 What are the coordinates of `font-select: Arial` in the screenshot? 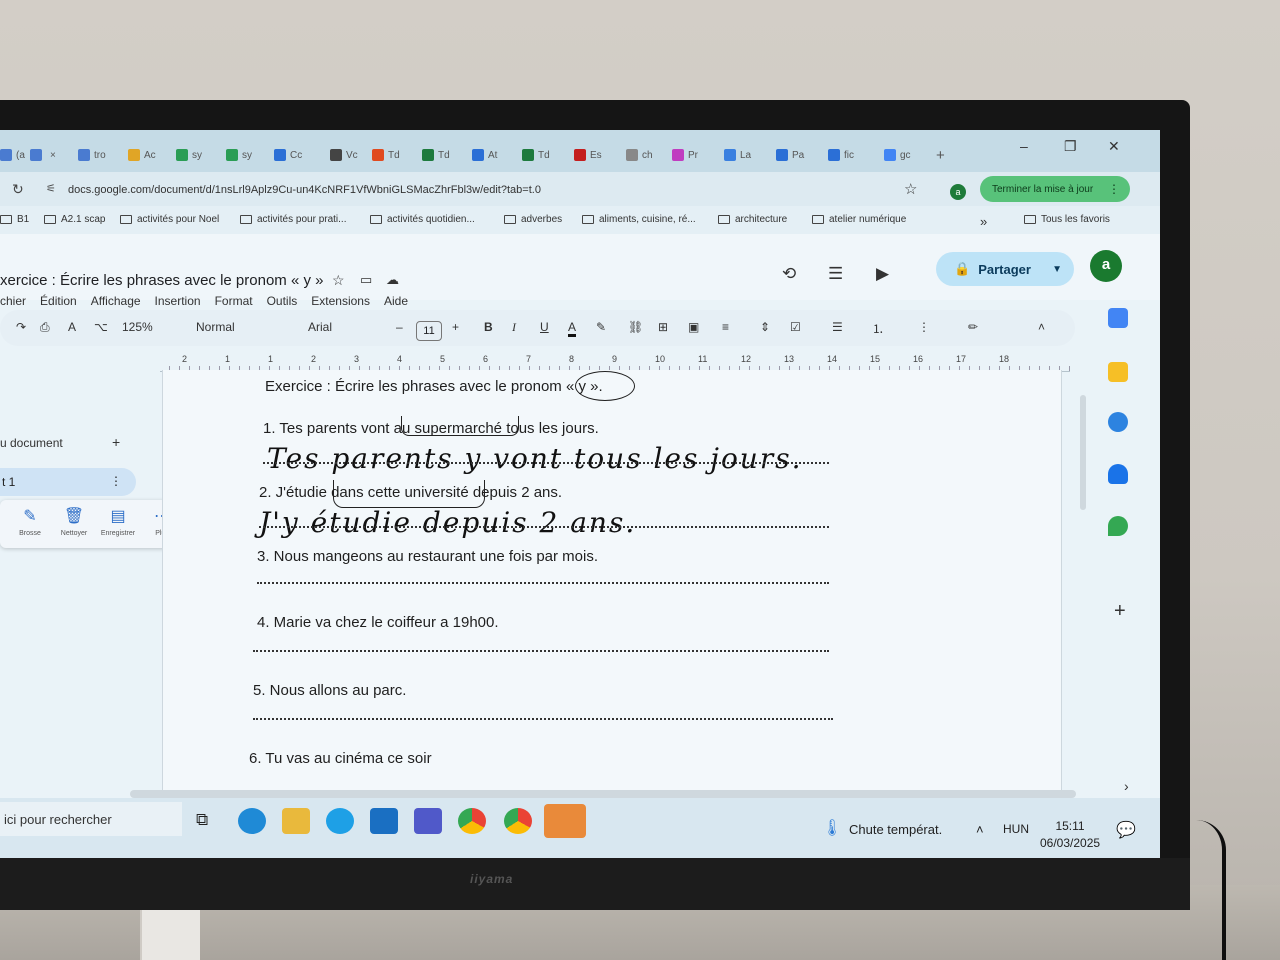 It's located at (320, 327).